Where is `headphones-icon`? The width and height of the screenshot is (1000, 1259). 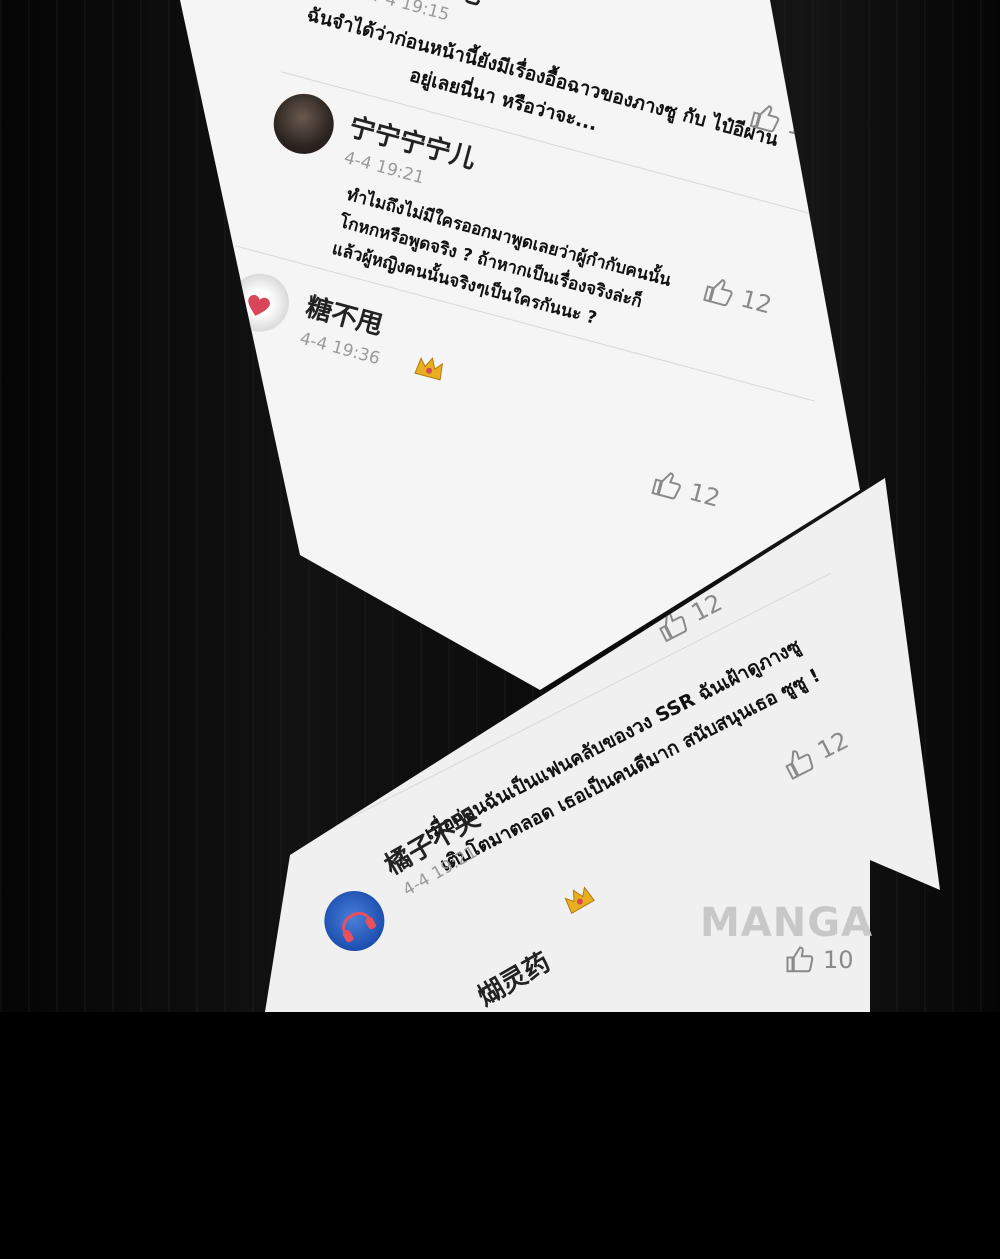
headphones-icon is located at coordinates (359, 927).